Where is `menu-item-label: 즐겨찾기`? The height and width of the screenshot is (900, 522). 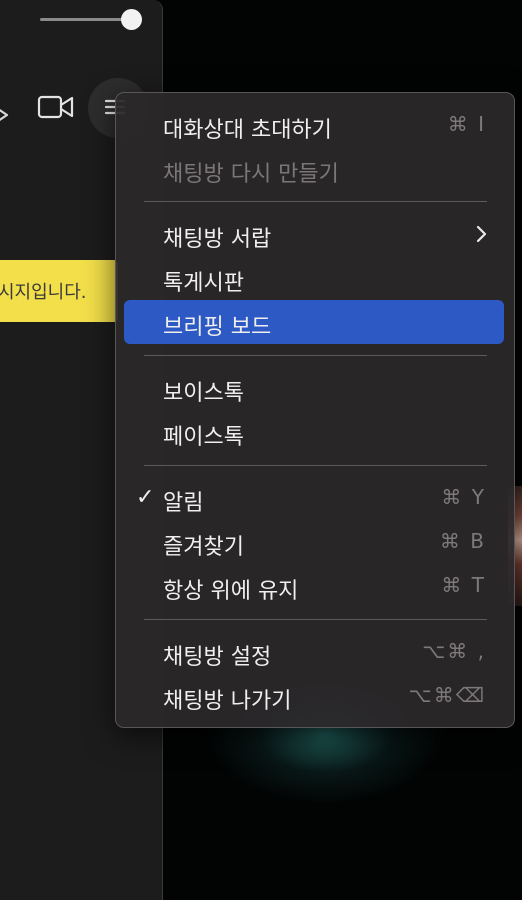
menu-item-label: 즐겨찾기 is located at coordinates (203, 547).